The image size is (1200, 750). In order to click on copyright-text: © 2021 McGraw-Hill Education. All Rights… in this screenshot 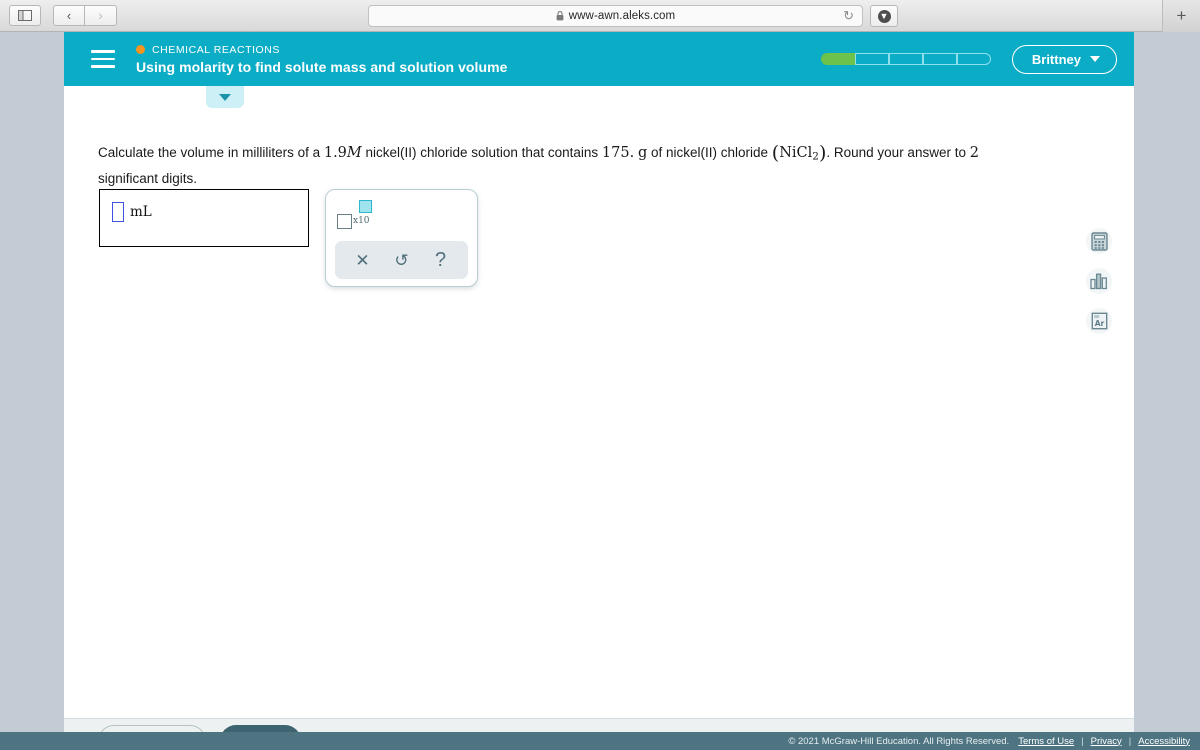, I will do `click(899, 741)`.